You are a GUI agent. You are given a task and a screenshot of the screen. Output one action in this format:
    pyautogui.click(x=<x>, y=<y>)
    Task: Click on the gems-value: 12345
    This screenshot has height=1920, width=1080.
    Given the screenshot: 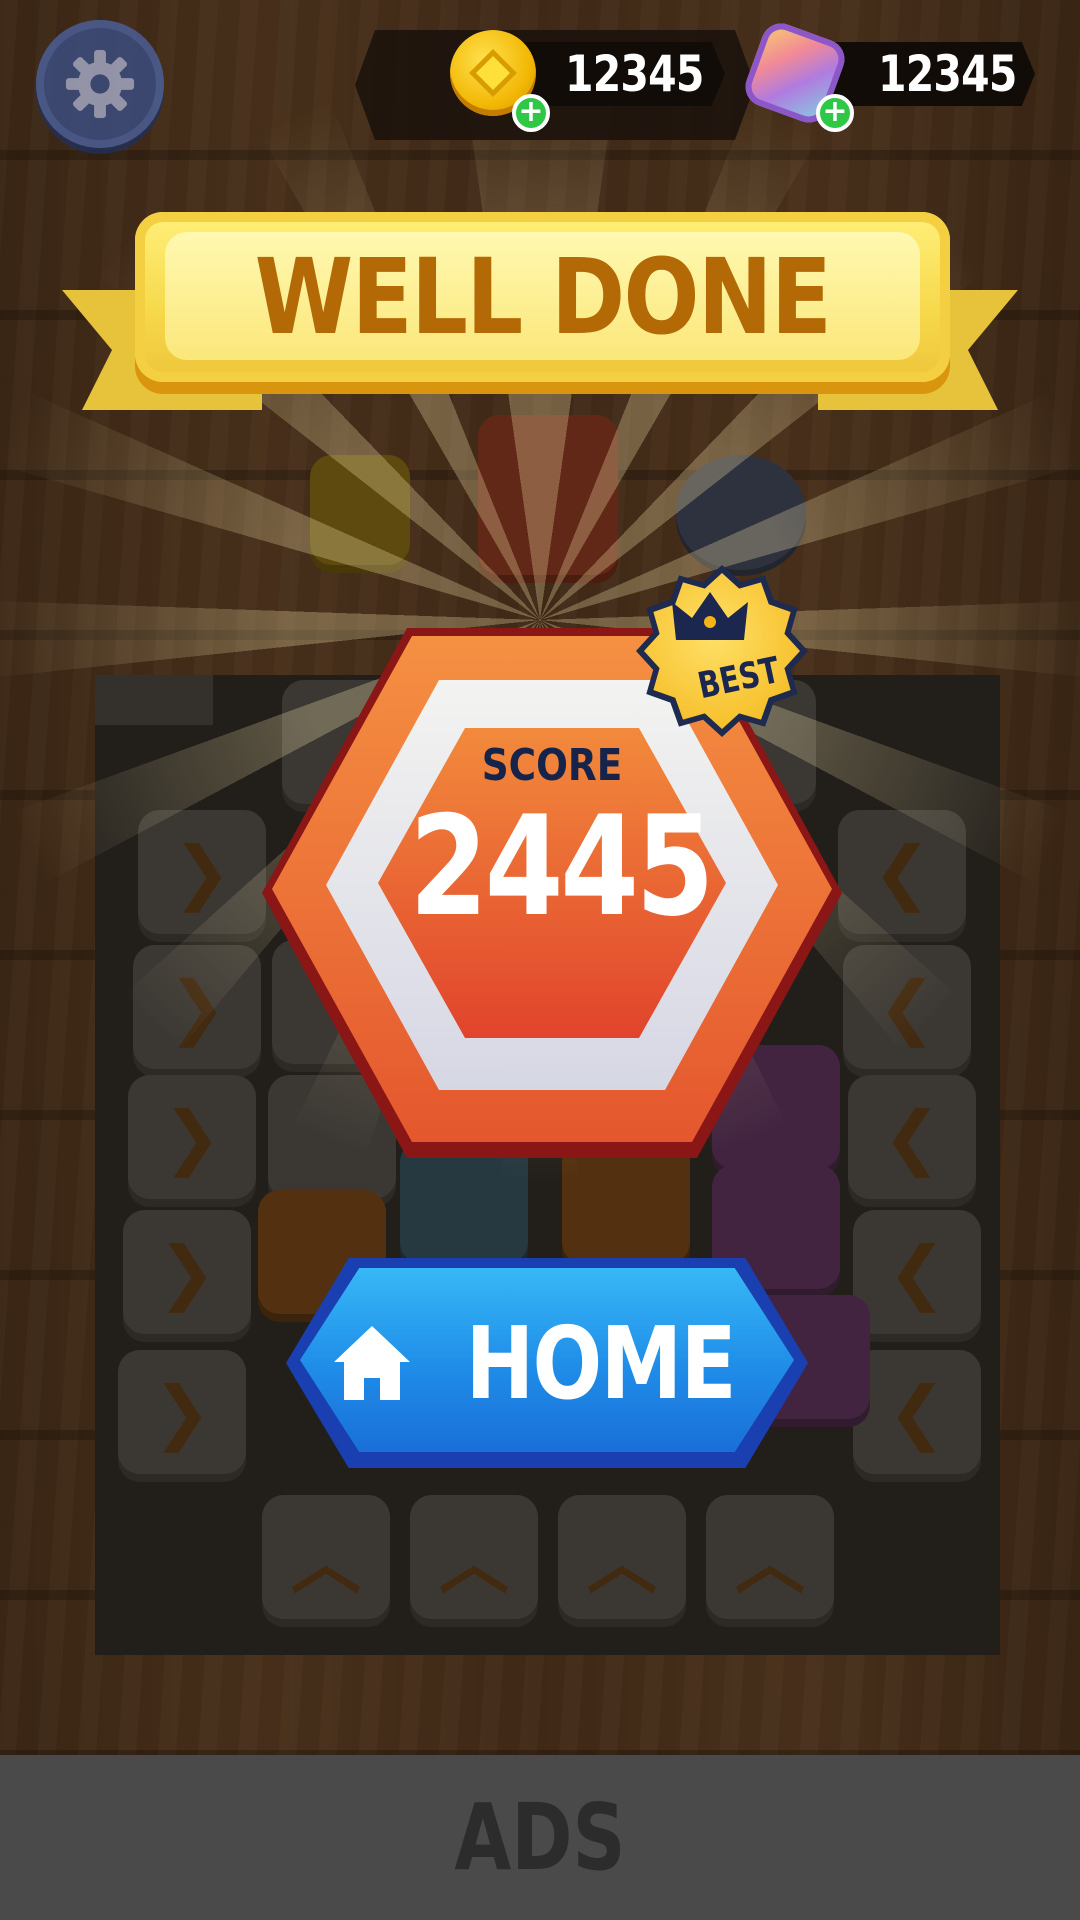 What is the action you would take?
    pyautogui.click(x=947, y=74)
    